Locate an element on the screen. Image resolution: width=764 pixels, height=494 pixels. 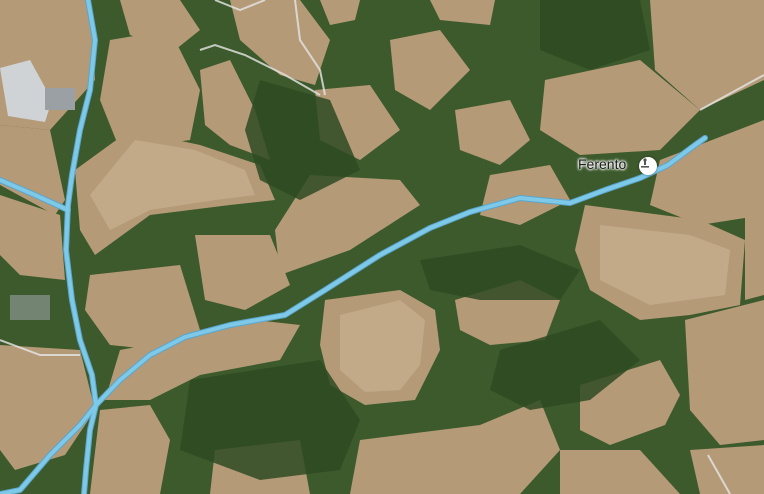
landmark-icon is located at coordinates (648, 166).